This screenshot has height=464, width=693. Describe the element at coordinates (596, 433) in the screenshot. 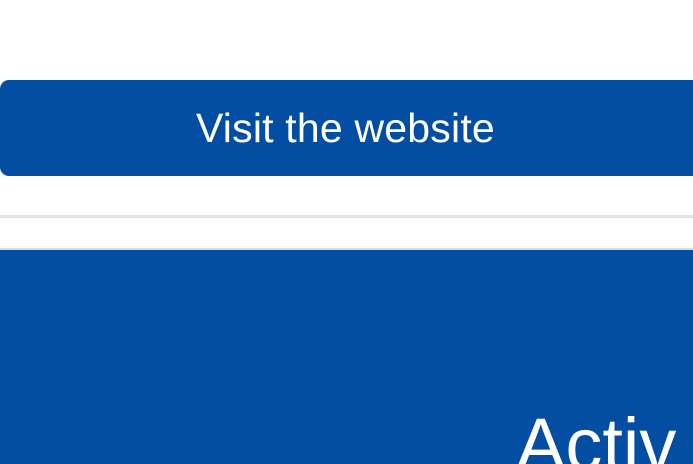

I see `hero-title: Activ` at that location.